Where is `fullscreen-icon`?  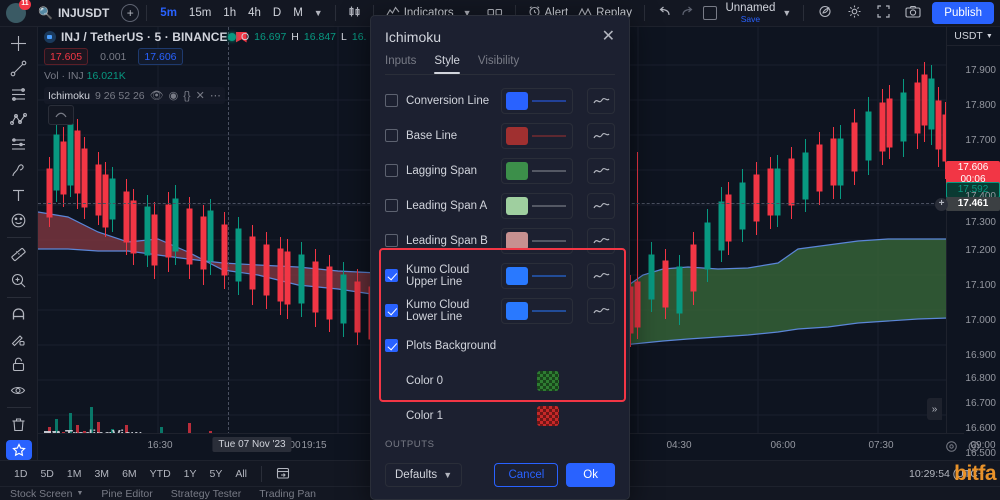
fullscreen-icon is located at coordinates (883, 13).